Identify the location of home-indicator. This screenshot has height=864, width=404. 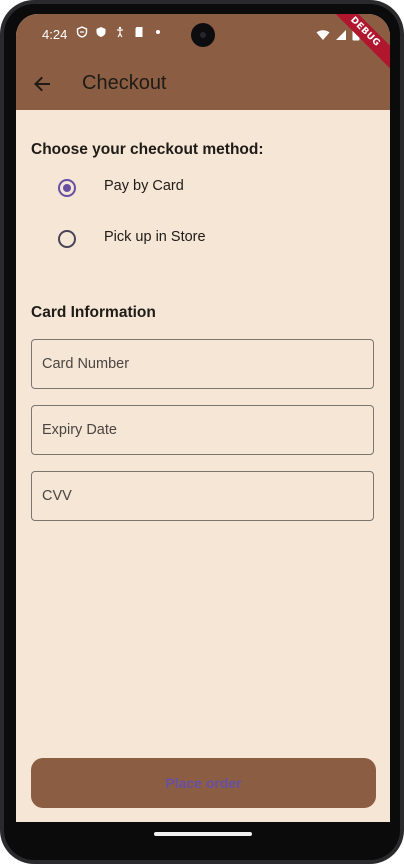
(203, 834).